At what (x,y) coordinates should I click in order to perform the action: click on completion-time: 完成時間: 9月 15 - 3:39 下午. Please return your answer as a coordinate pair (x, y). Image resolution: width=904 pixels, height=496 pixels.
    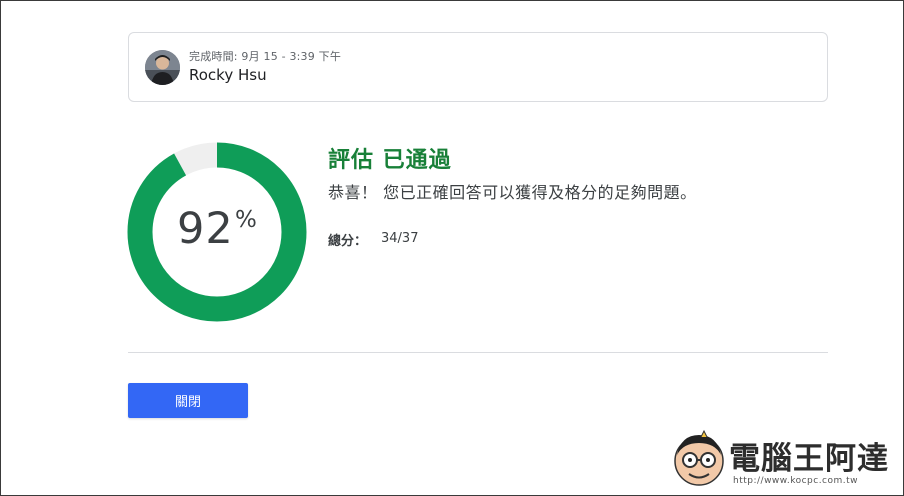
    Looking at the image, I should click on (265, 56).